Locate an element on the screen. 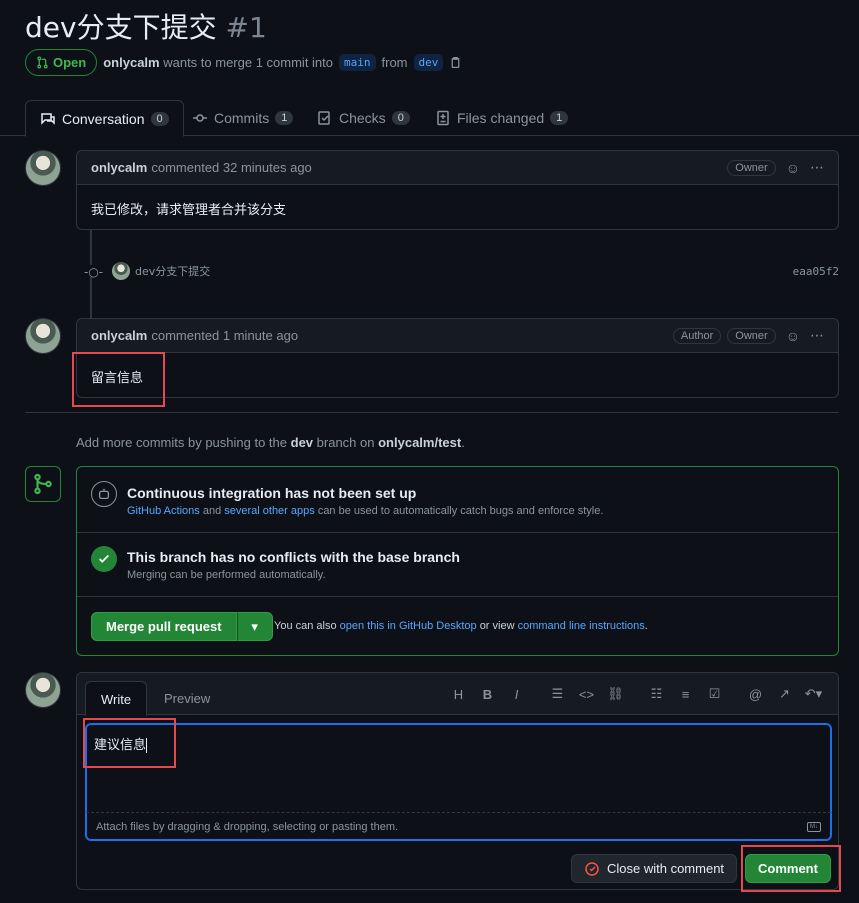 Image resolution: width=859 pixels, height=903 pixels. head-branch: dev is located at coordinates (428, 62).